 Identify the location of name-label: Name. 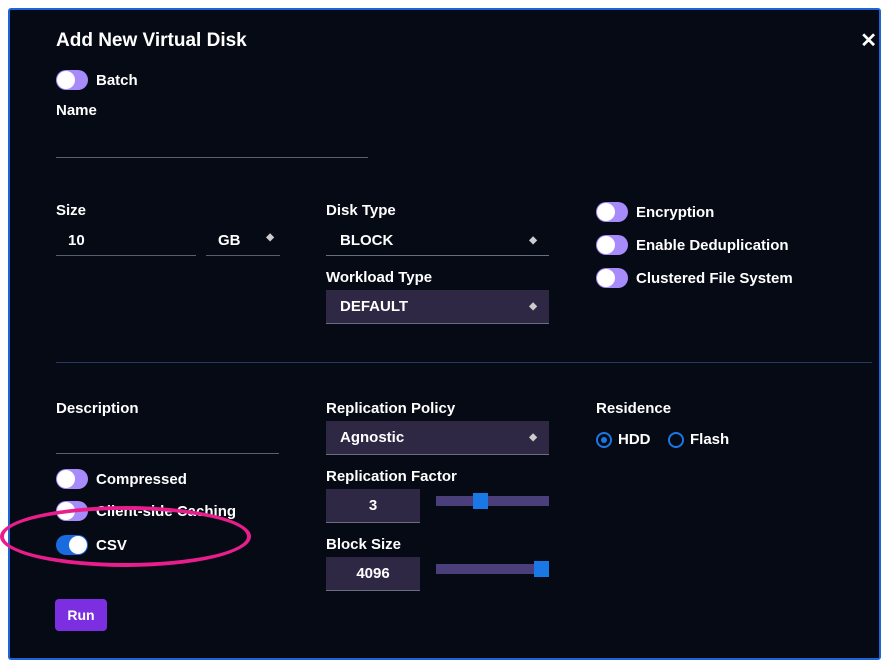
(76, 110).